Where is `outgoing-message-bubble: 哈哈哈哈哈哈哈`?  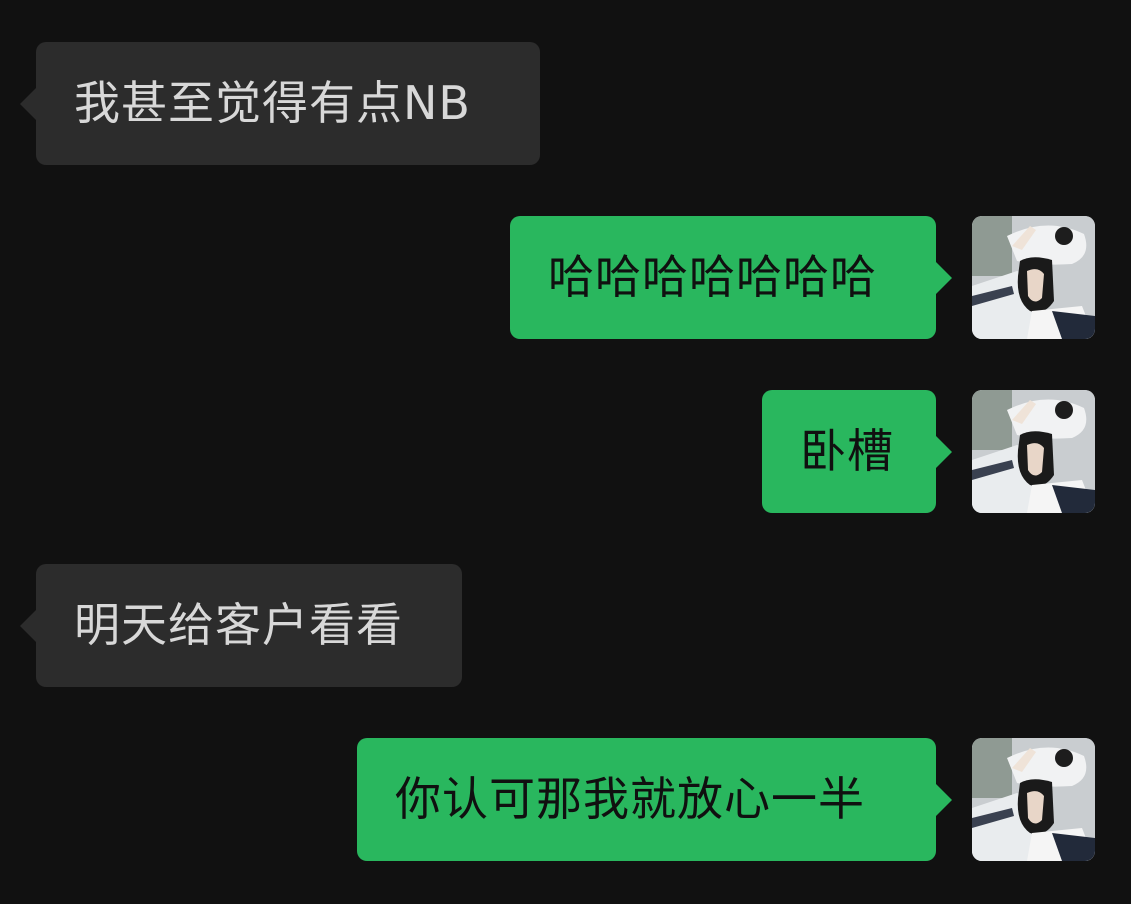 outgoing-message-bubble: 哈哈哈哈哈哈哈 is located at coordinates (731, 277).